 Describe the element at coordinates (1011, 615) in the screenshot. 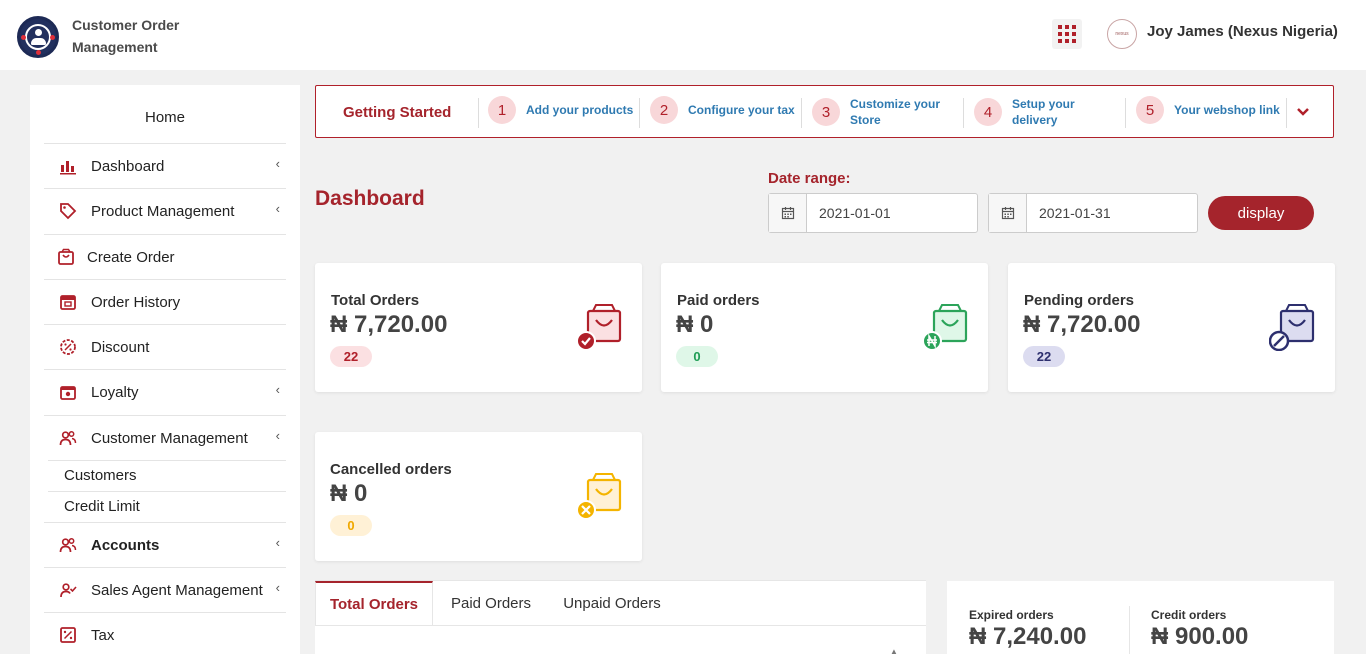

I see `expired-orders-label: Expired orders` at that location.